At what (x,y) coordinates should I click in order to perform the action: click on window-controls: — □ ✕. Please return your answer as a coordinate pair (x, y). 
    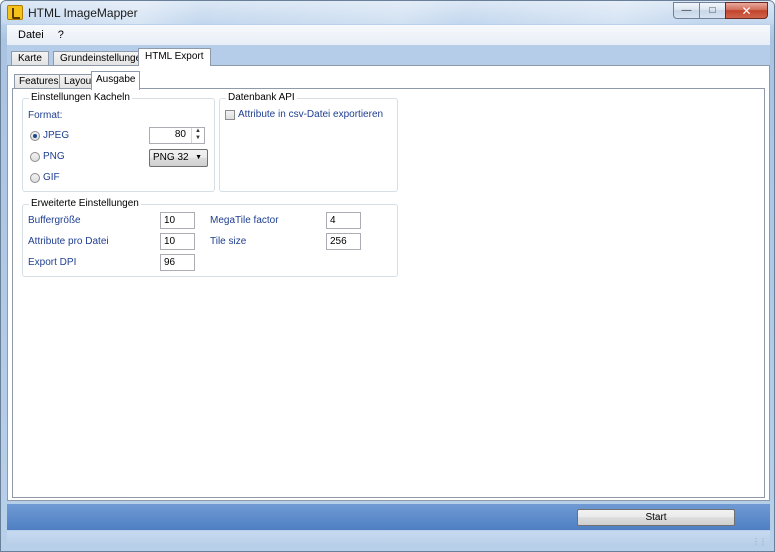
    Looking at the image, I should click on (720, 11).